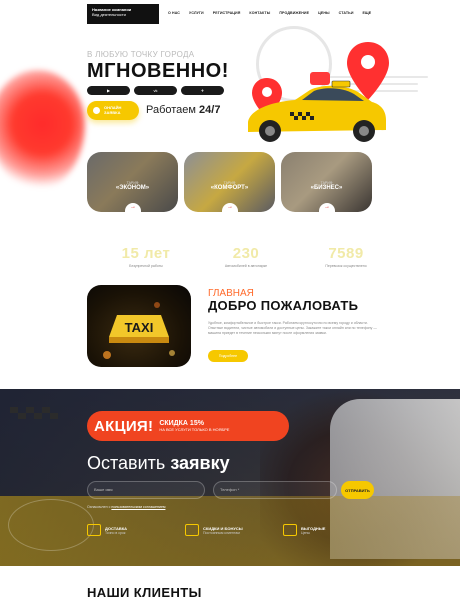 The image size is (460, 600). I want to click on stat-cars: 230 Автомобилей в автопарке, so click(246, 256).